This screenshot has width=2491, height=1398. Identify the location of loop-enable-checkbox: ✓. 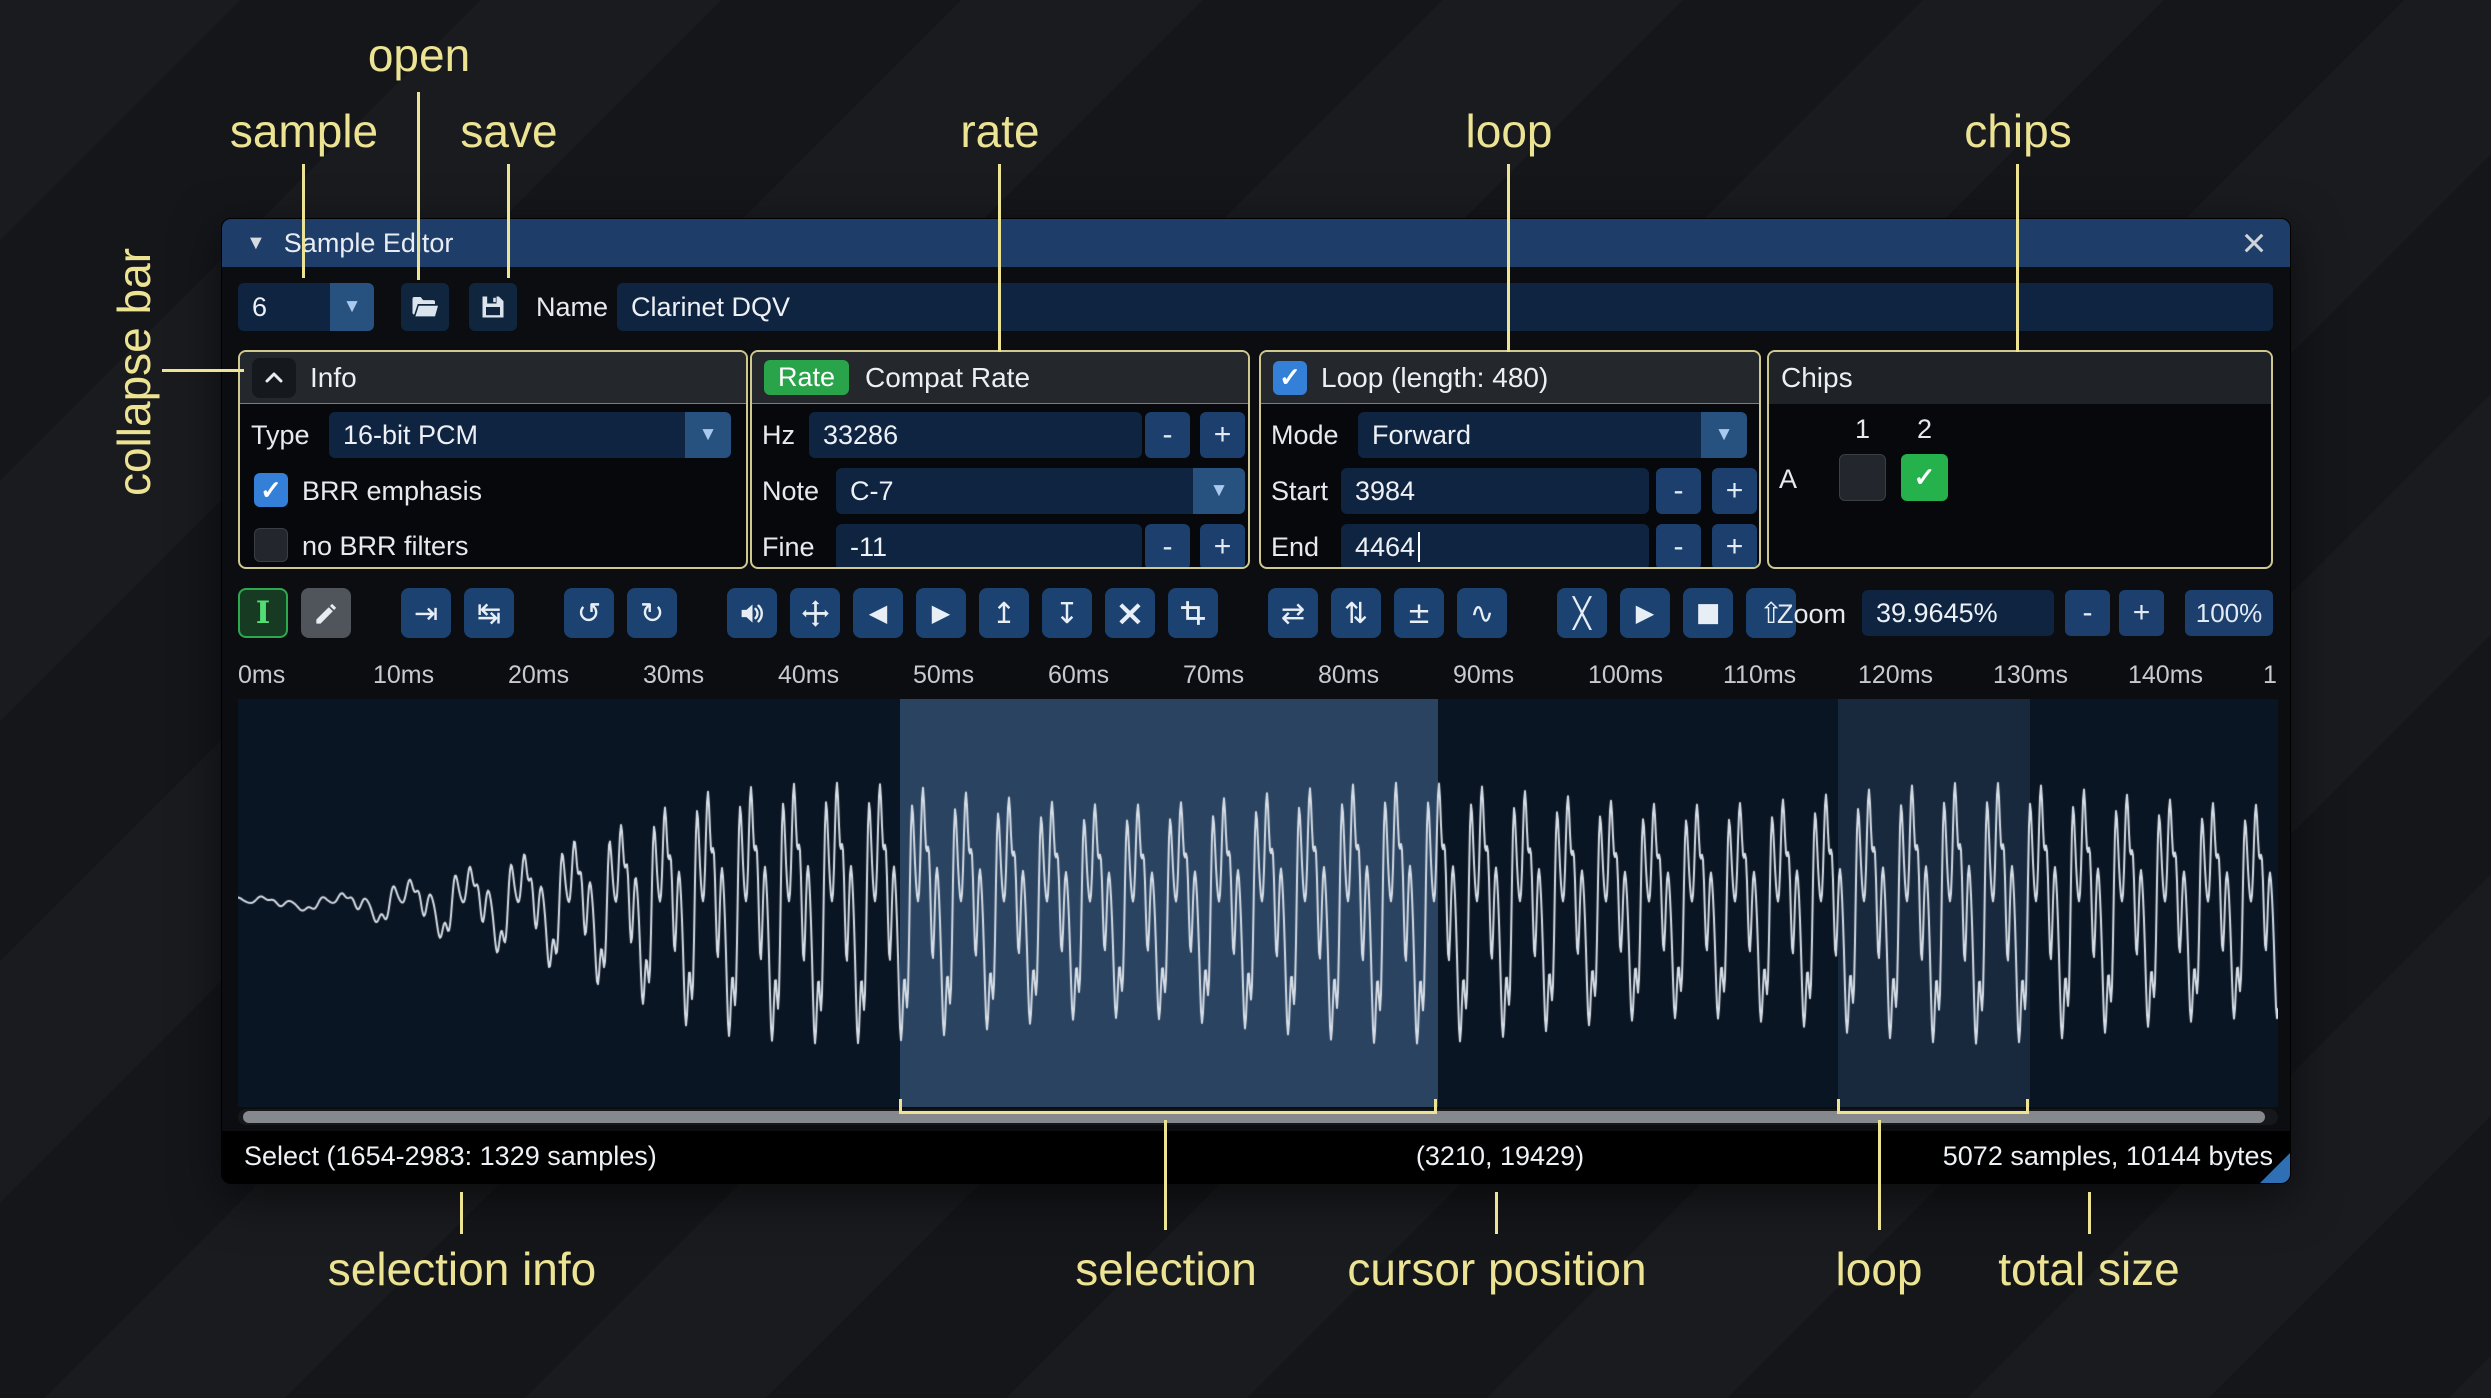
(1290, 377).